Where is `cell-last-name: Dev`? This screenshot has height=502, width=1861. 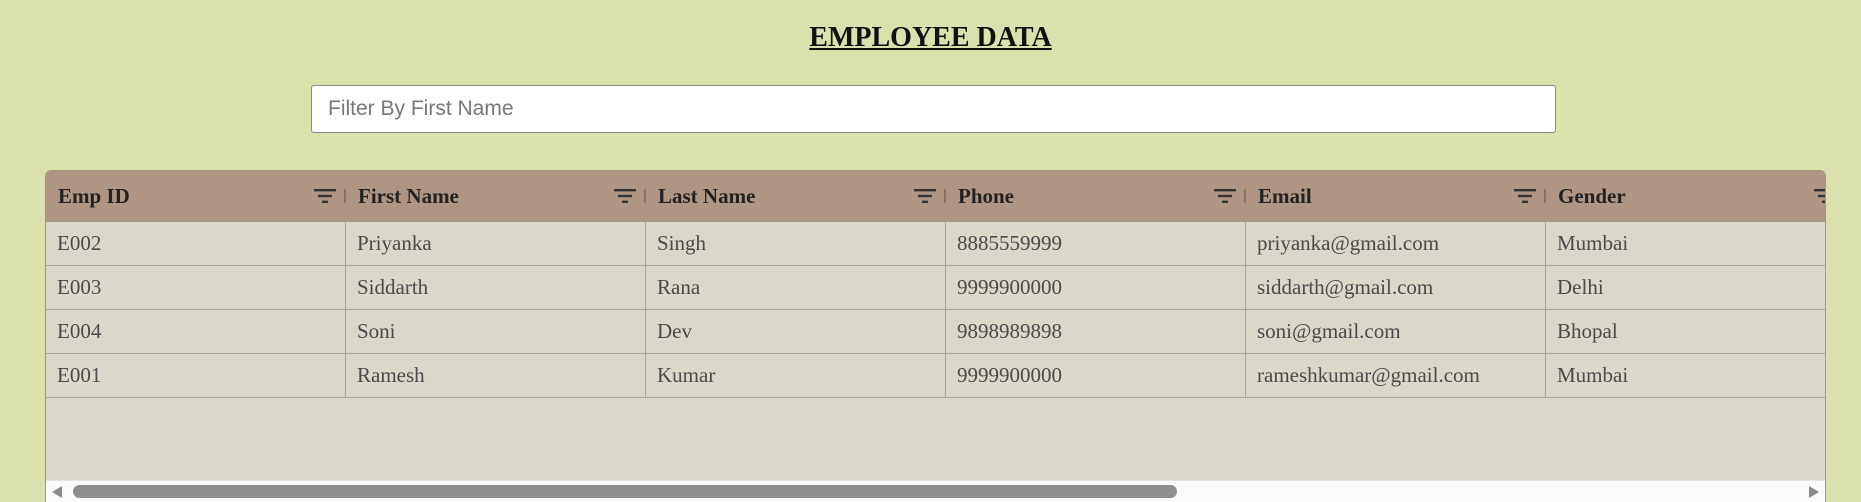
cell-last-name: Dev is located at coordinates (796, 331).